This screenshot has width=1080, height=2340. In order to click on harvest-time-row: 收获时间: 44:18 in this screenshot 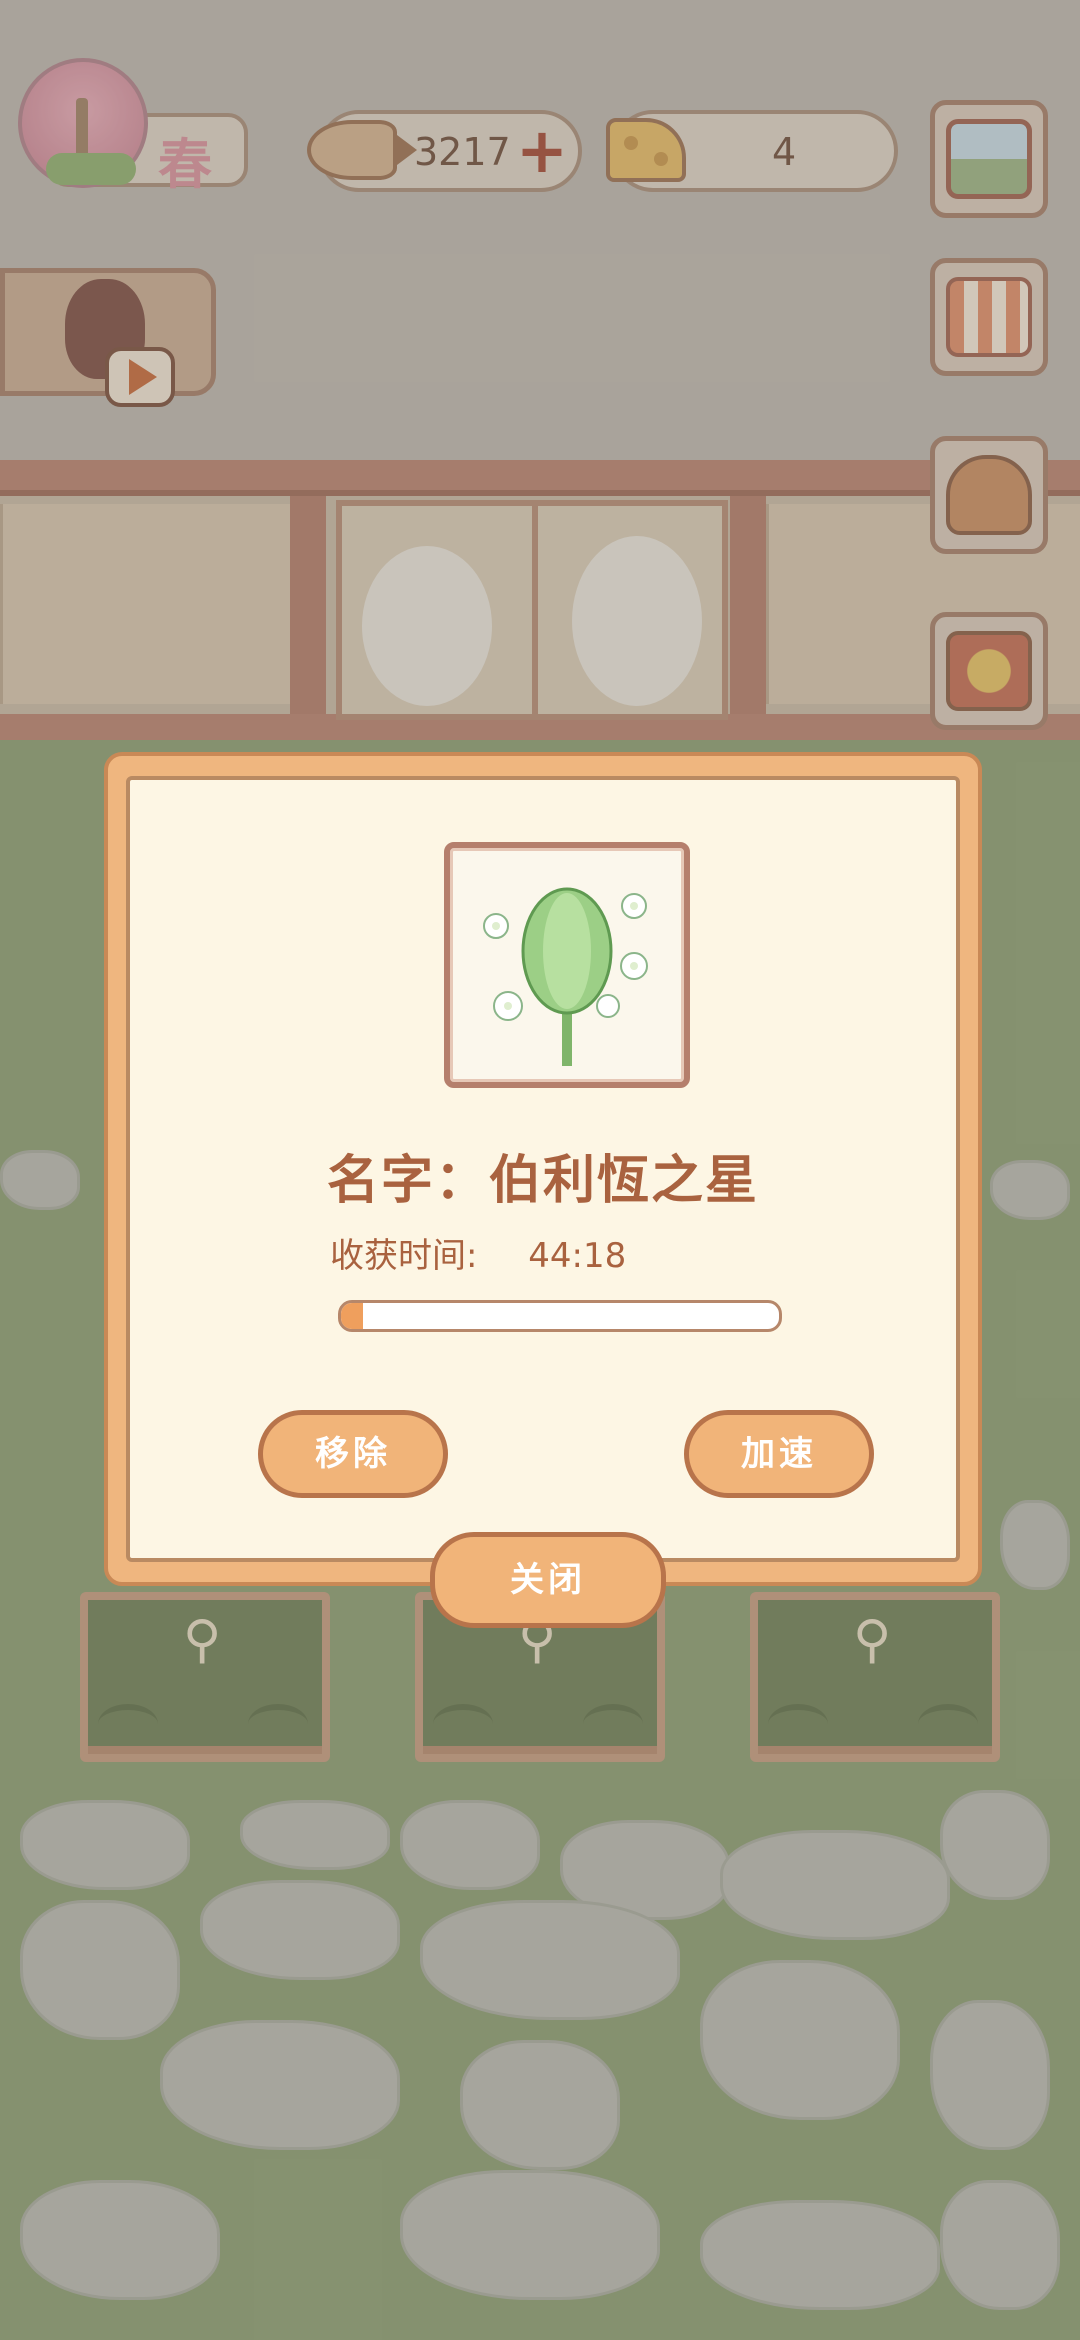, I will do `click(478, 1252)`.